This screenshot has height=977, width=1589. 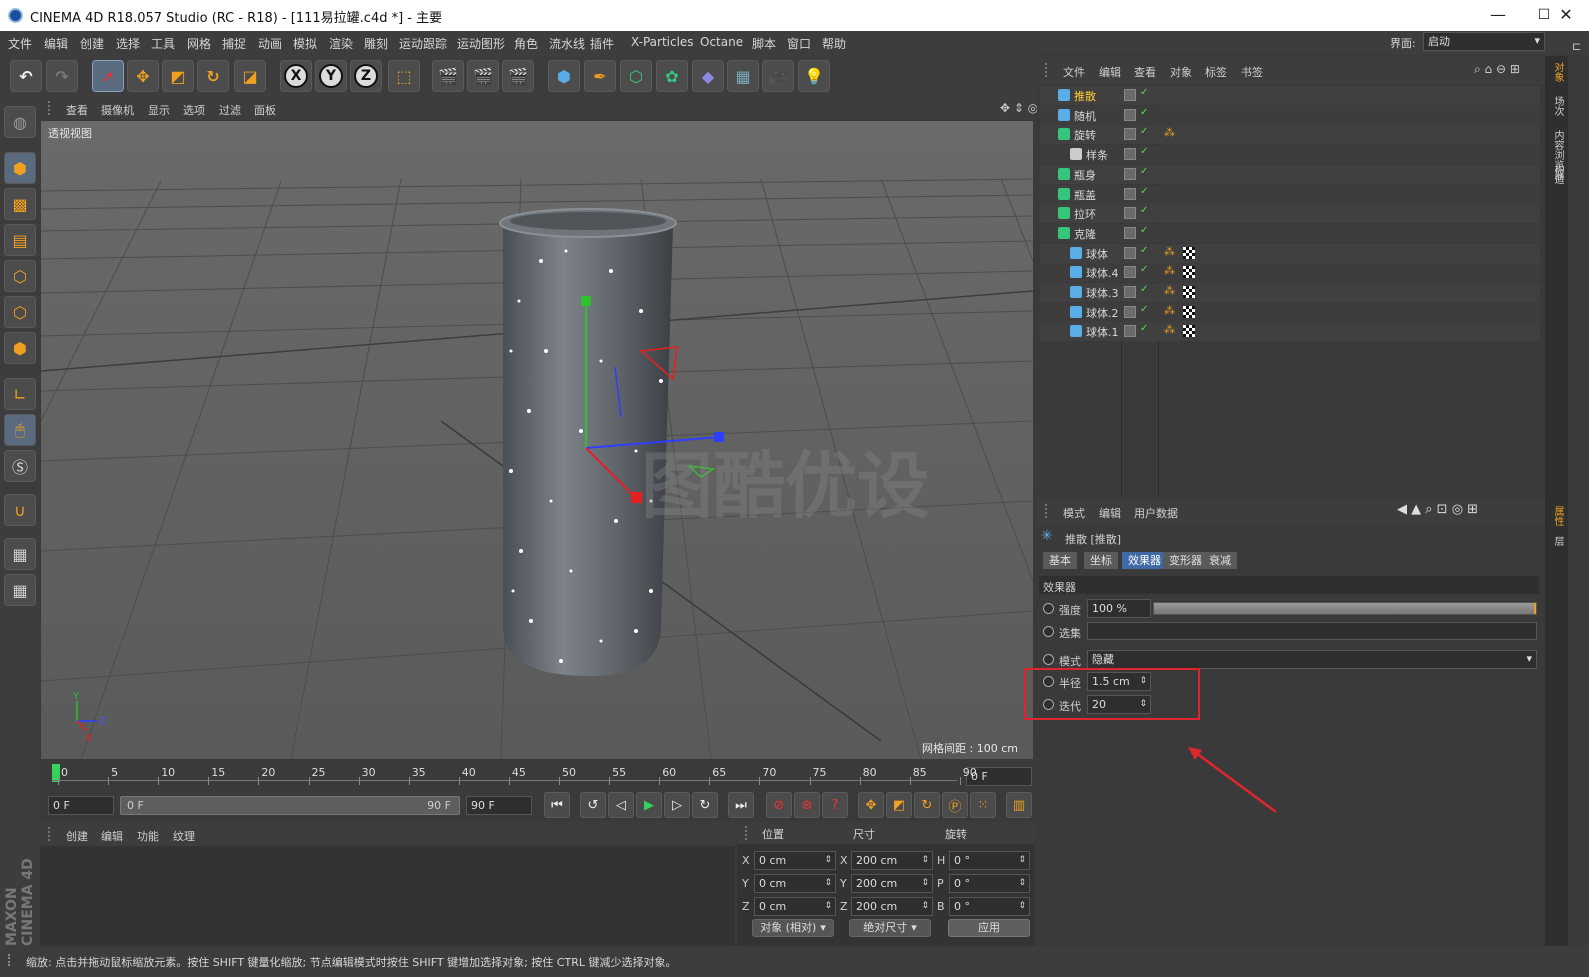 I want to click on menu-item-8: 模拟, so click(x=305, y=43).